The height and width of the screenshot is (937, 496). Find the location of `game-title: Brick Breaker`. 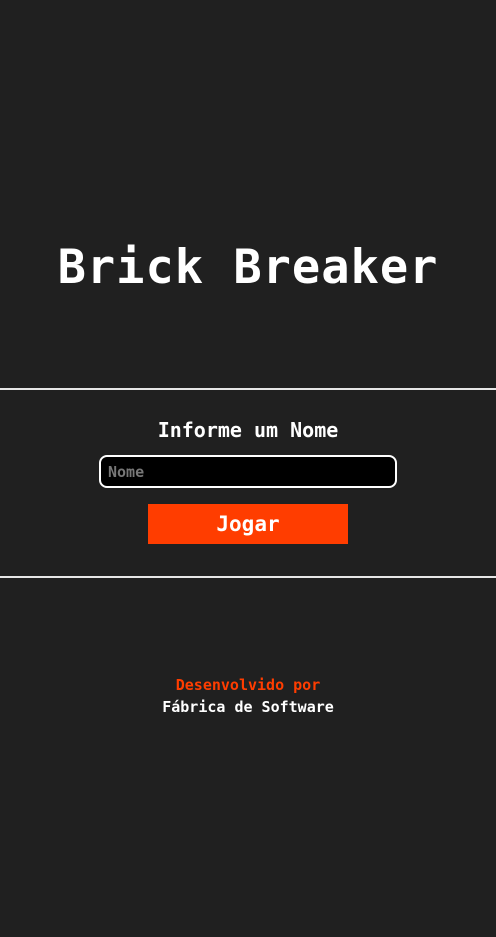

game-title: Brick Breaker is located at coordinates (248, 267).